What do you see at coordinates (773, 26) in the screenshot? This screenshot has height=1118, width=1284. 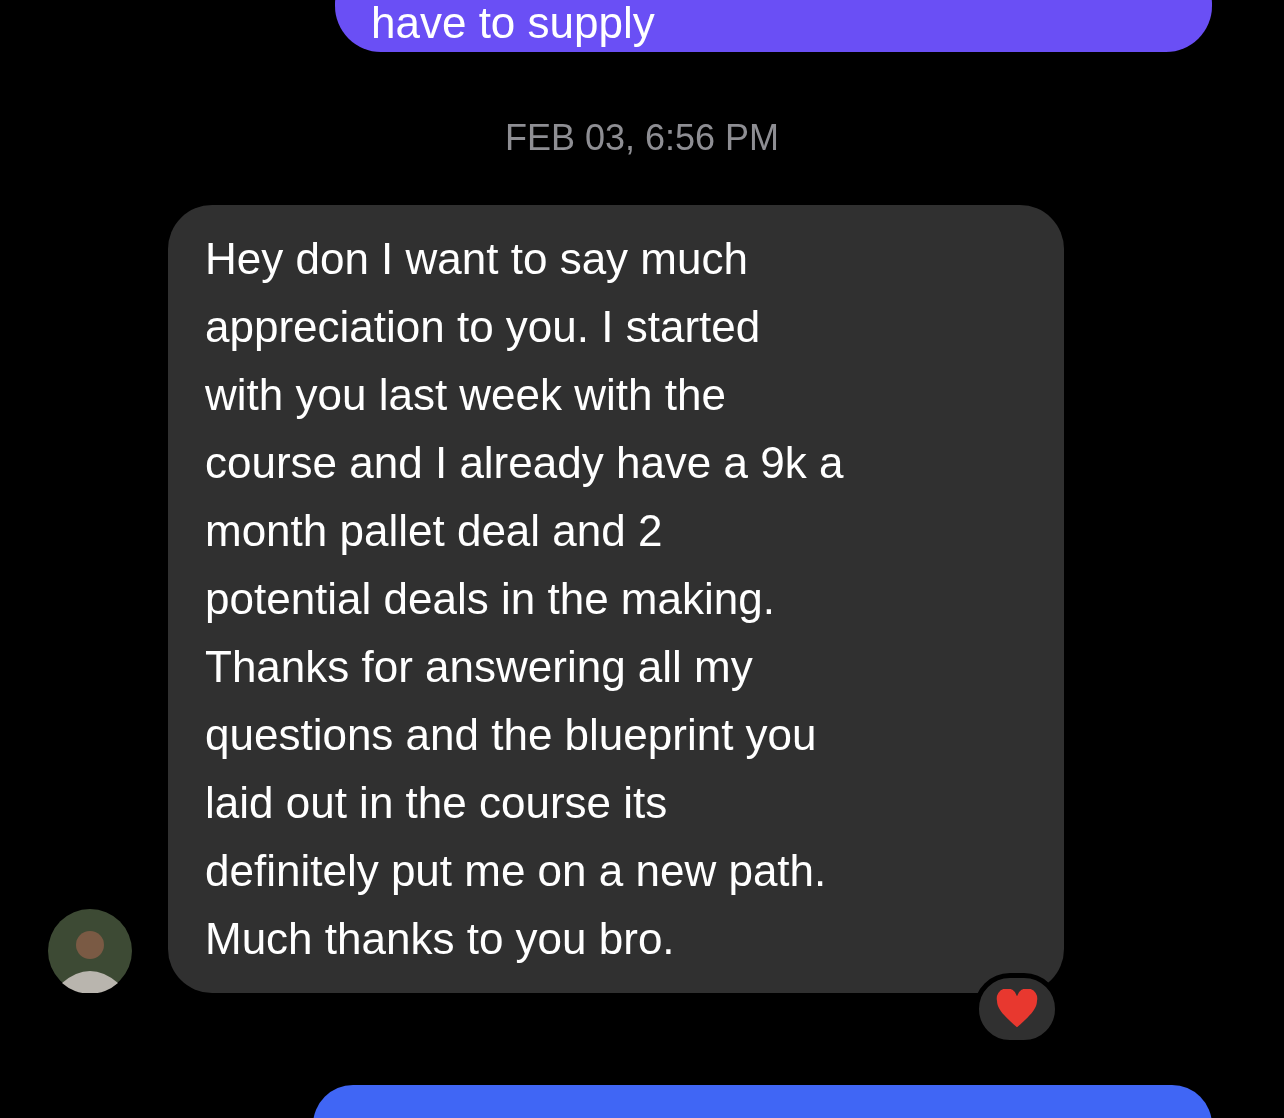 I see `sent-message-bubble: have to supply` at bounding box center [773, 26].